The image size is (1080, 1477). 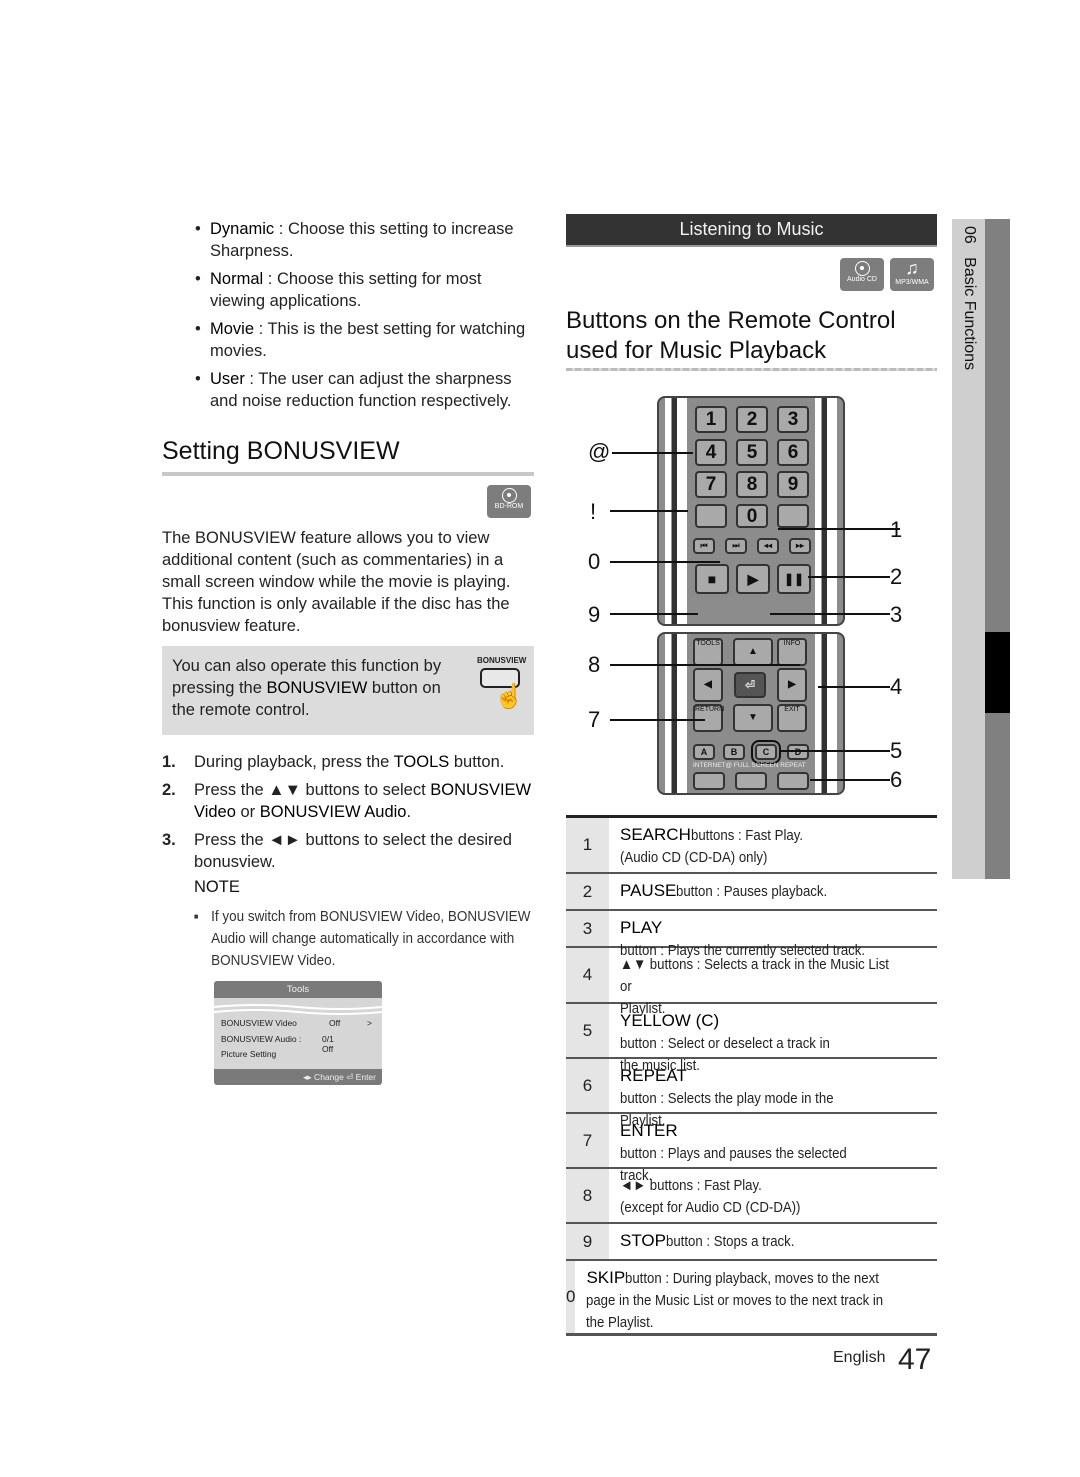 What do you see at coordinates (969, 298) in the screenshot?
I see `chapter-tab-label: 06 Basic Functions` at bounding box center [969, 298].